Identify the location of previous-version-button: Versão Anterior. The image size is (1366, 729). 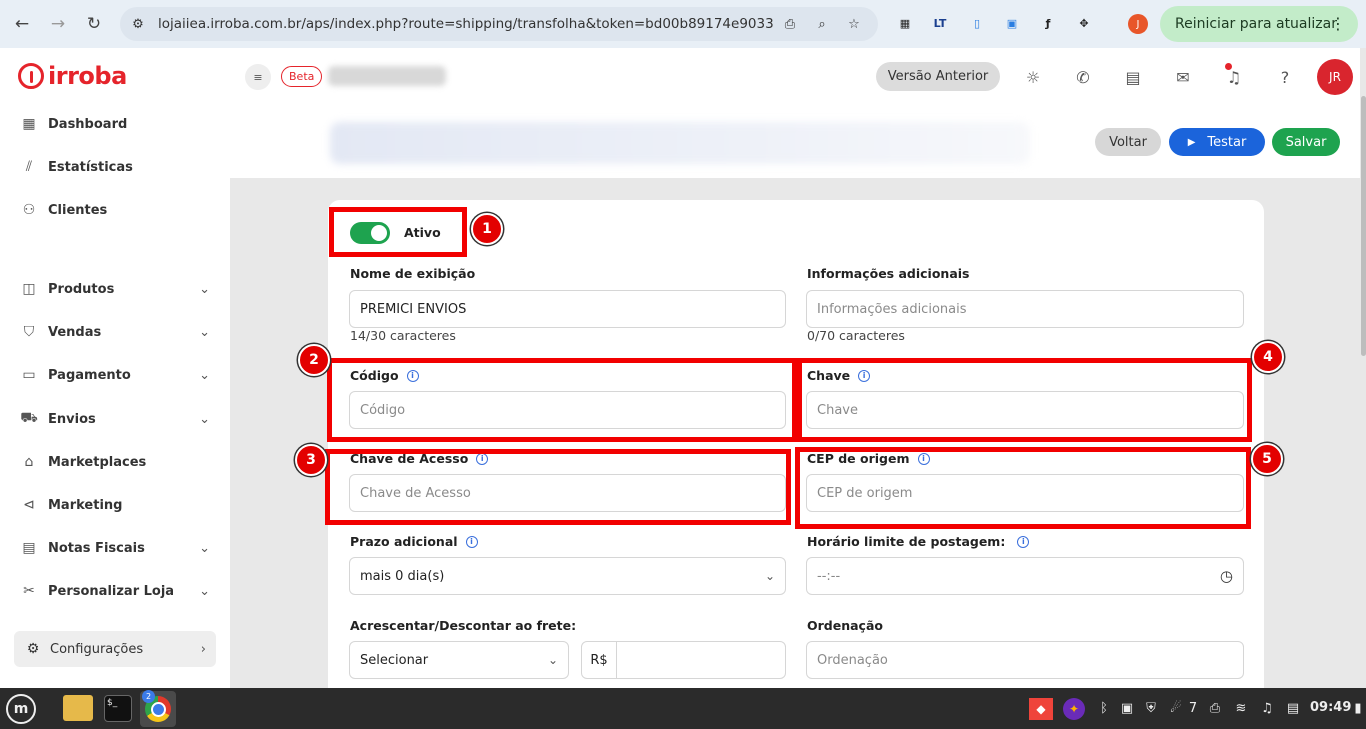
(938, 76).